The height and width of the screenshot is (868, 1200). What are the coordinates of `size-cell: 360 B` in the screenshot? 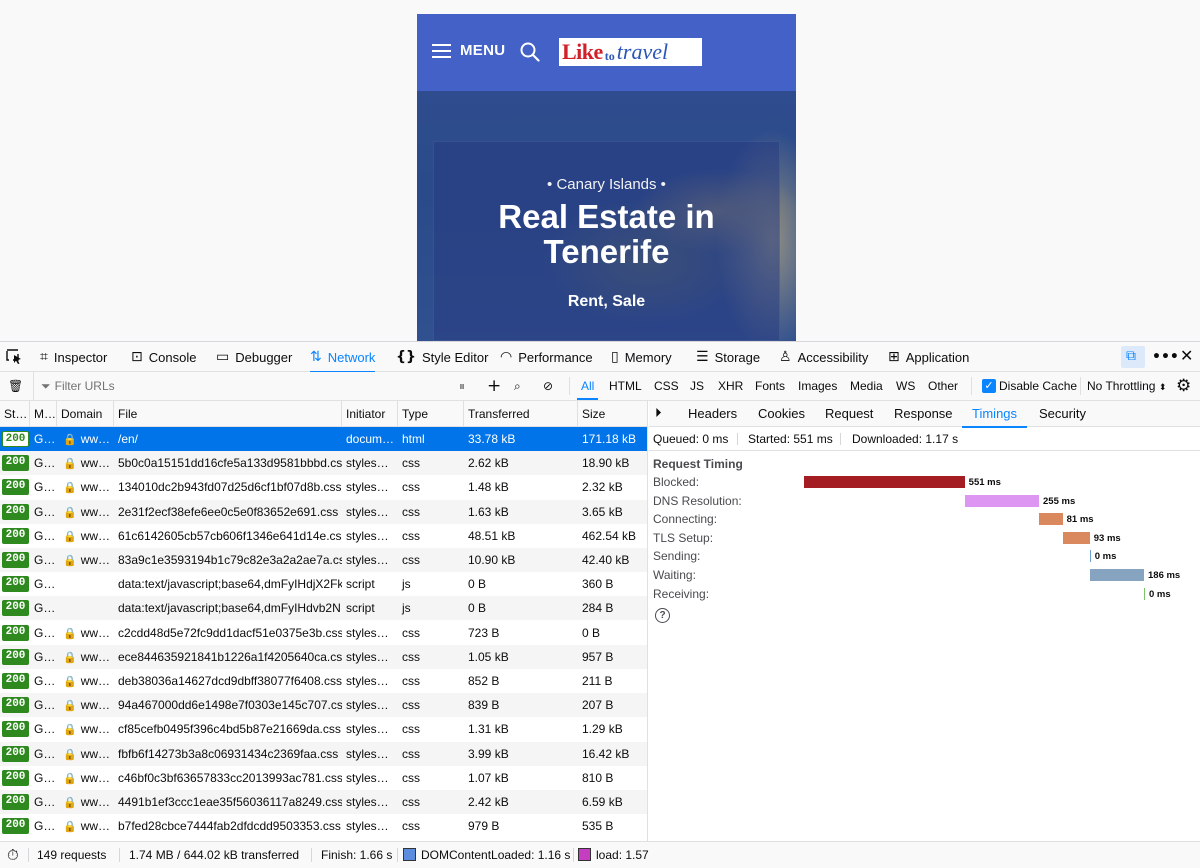 It's located at (598, 584).